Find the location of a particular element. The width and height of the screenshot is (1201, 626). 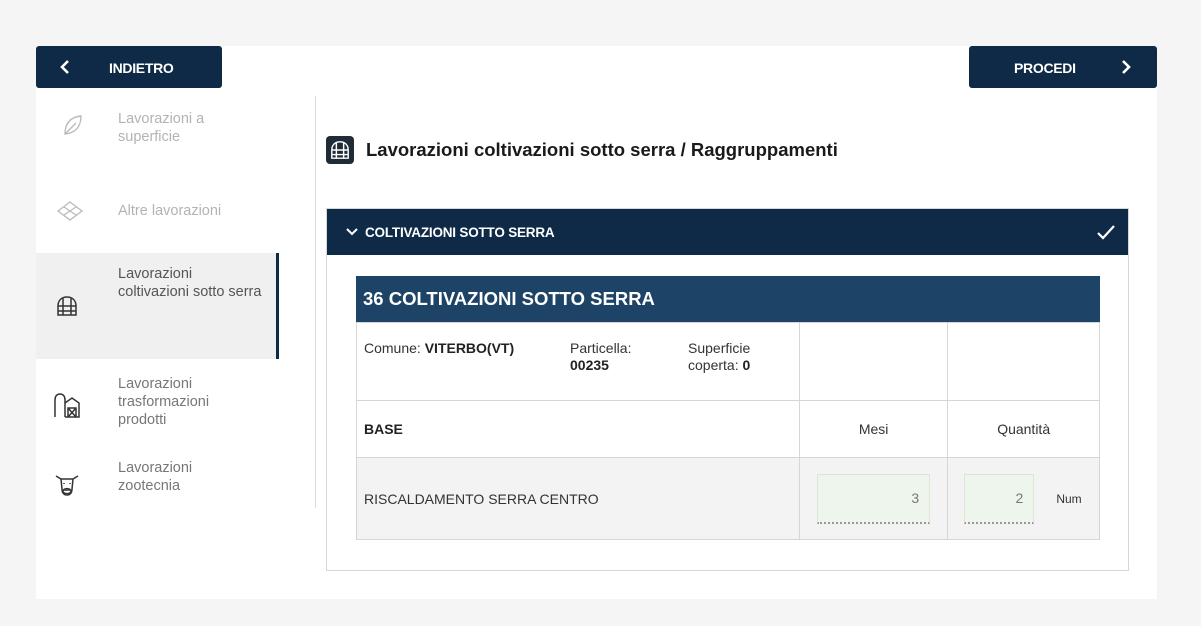

section-title: 36 COLTIVAZIONI SOTTO SERRA is located at coordinates (728, 299).